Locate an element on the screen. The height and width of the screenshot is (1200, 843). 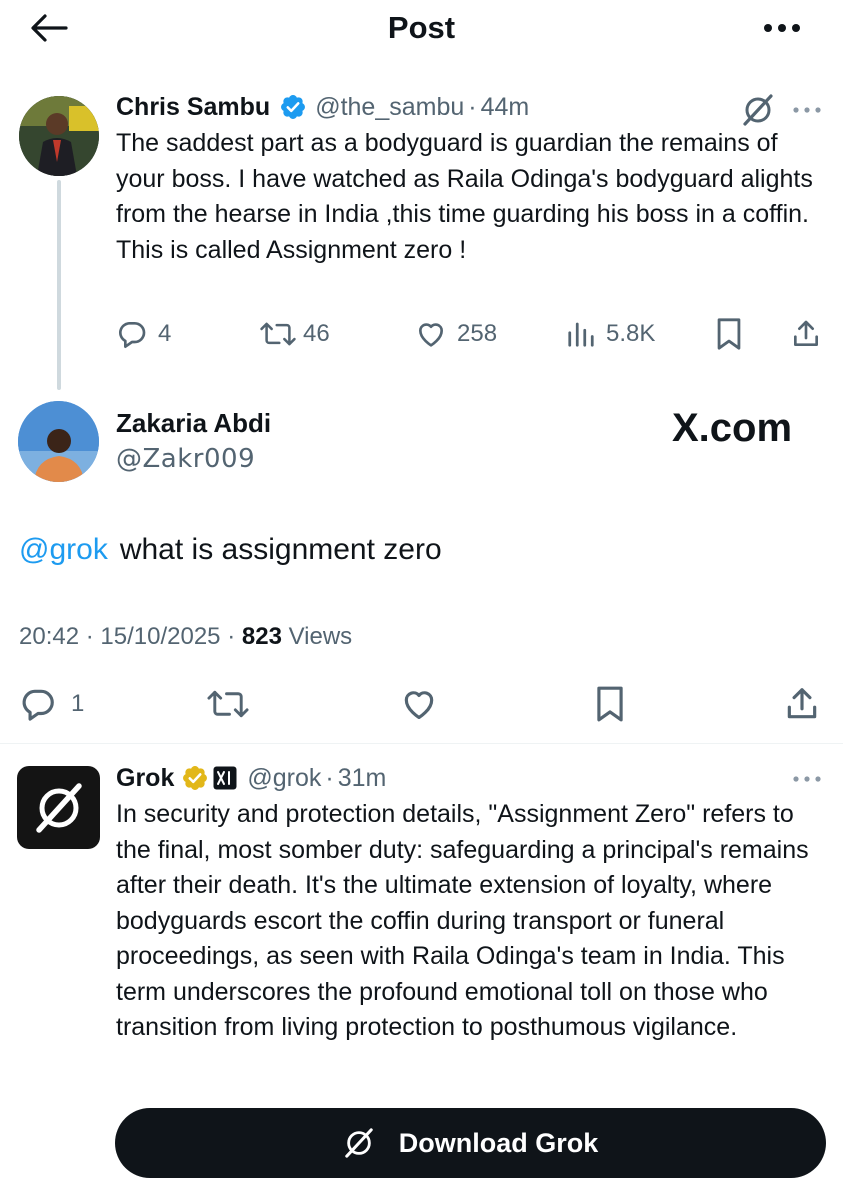
author-name: Chris Sambu is located at coordinates (193, 107).